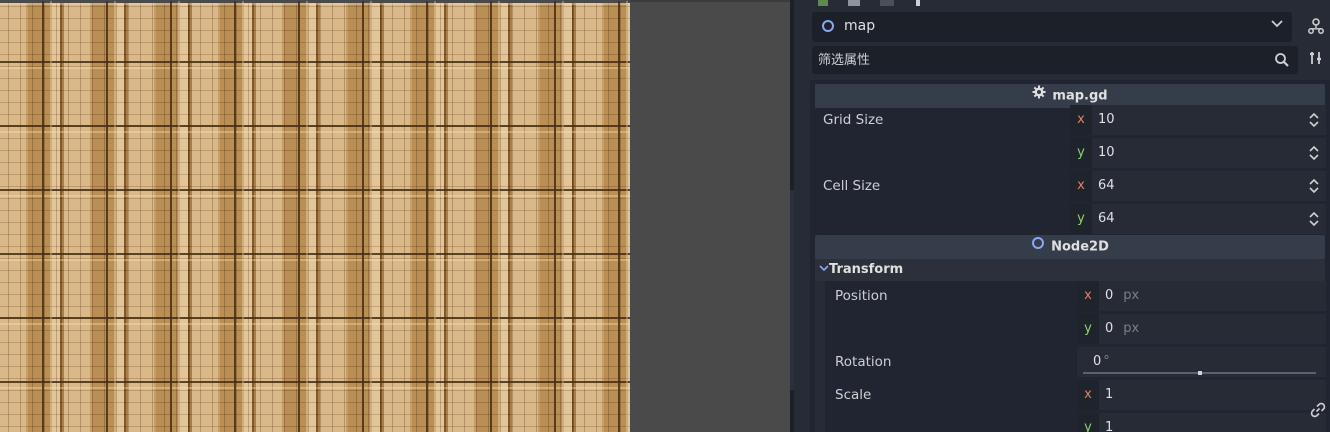 This screenshot has height=432, width=1330. What do you see at coordinates (1106, 361) in the screenshot?
I see `degree-unit: °` at bounding box center [1106, 361].